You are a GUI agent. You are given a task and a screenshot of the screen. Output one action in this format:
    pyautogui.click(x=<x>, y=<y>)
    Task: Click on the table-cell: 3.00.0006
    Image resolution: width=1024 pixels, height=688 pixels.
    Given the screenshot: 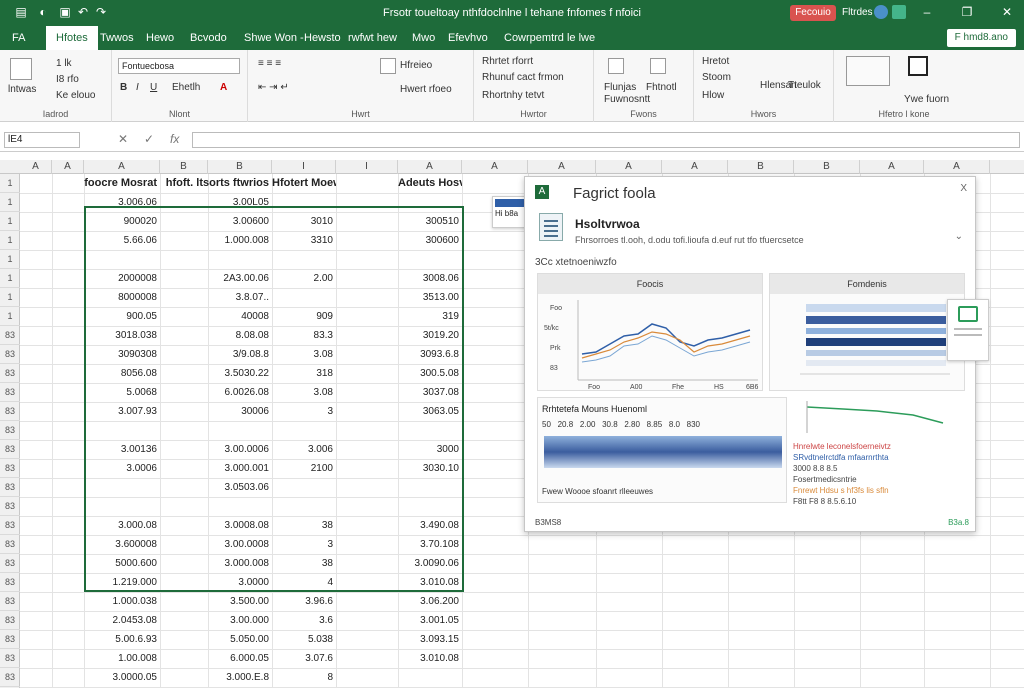 What is the action you would take?
    pyautogui.click(x=216, y=449)
    